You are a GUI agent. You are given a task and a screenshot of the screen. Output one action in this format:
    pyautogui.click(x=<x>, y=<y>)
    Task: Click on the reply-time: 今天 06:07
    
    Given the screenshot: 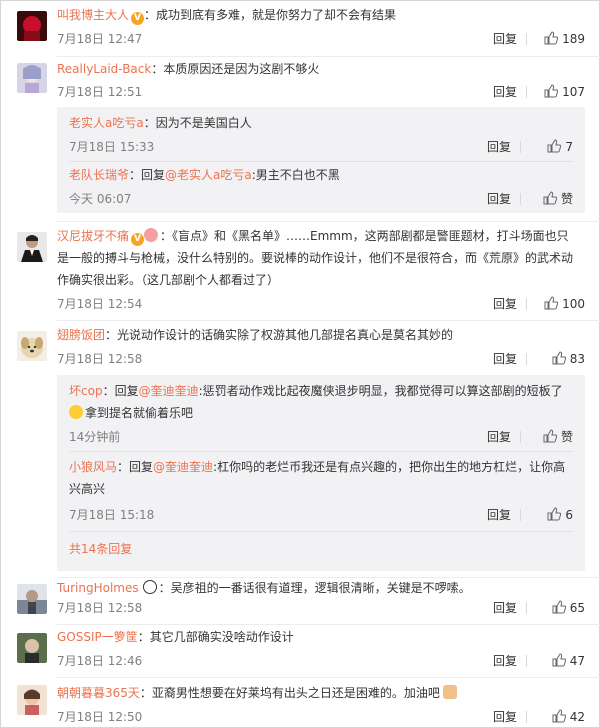 What is the action you would take?
    pyautogui.click(x=100, y=199)
    